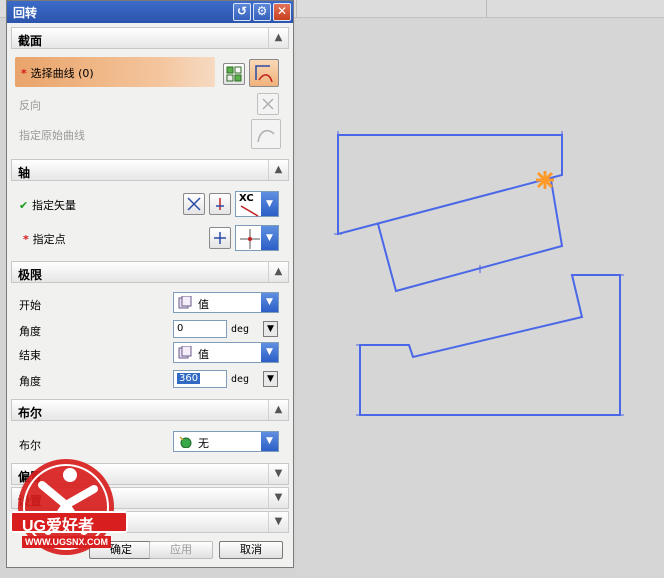  What do you see at coordinates (242, 12) in the screenshot?
I see `reset-icon: ↺` at bounding box center [242, 12].